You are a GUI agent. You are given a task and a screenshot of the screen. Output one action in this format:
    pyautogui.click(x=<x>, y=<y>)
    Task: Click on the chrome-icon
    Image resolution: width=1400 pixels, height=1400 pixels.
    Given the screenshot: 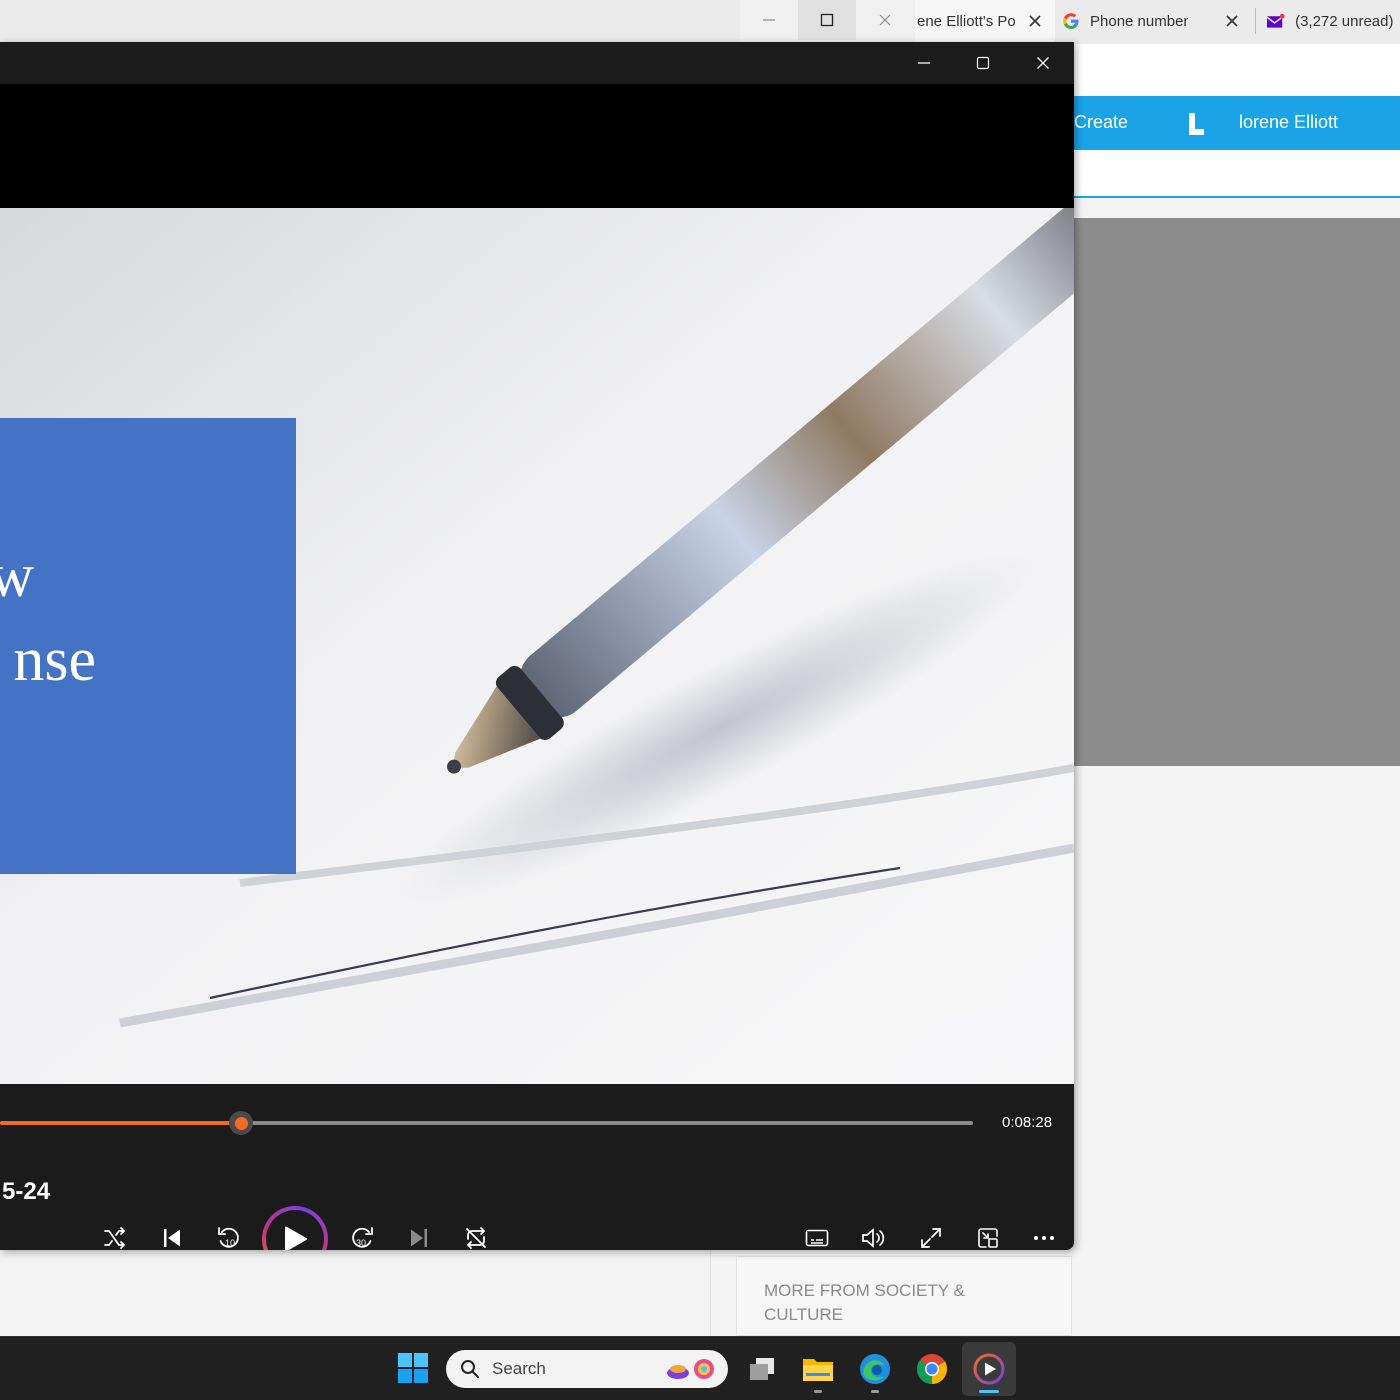 What is the action you would take?
    pyautogui.click(x=932, y=1369)
    